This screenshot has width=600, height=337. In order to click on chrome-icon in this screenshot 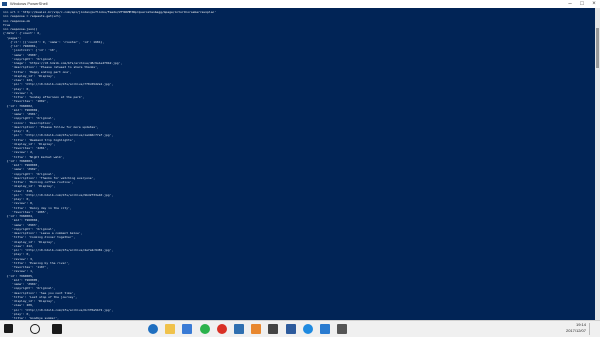, I will do `click(222, 329)`.